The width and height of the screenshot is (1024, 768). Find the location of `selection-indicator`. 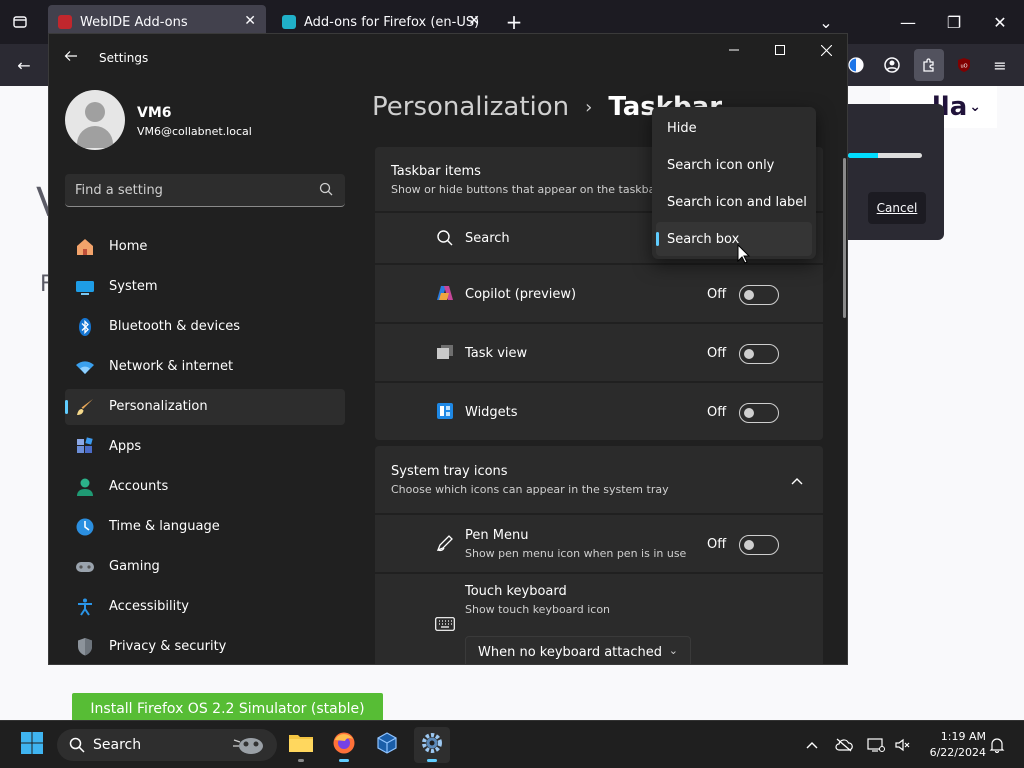

selection-indicator is located at coordinates (657, 239).